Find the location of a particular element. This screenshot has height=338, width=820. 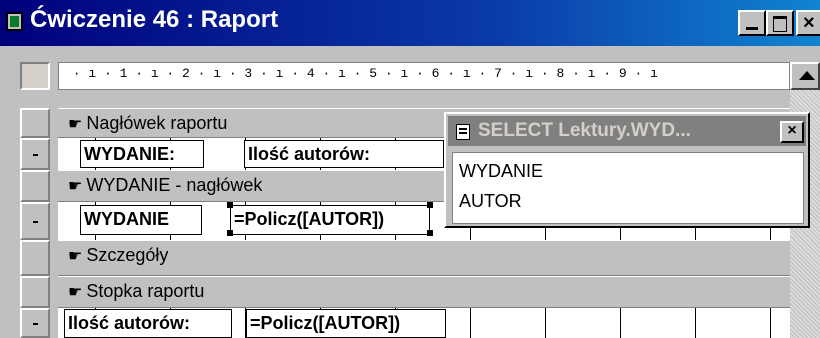

window-title-bar: Ćwiczenie 46 : Raport × is located at coordinates (410, 23).